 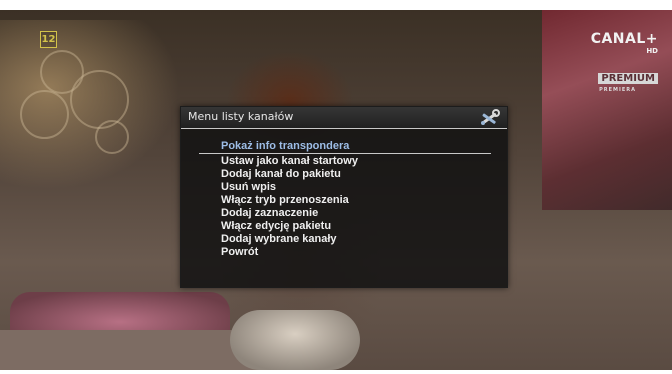 What do you see at coordinates (624, 39) in the screenshot?
I see `channel-brand: CANAL+` at bounding box center [624, 39].